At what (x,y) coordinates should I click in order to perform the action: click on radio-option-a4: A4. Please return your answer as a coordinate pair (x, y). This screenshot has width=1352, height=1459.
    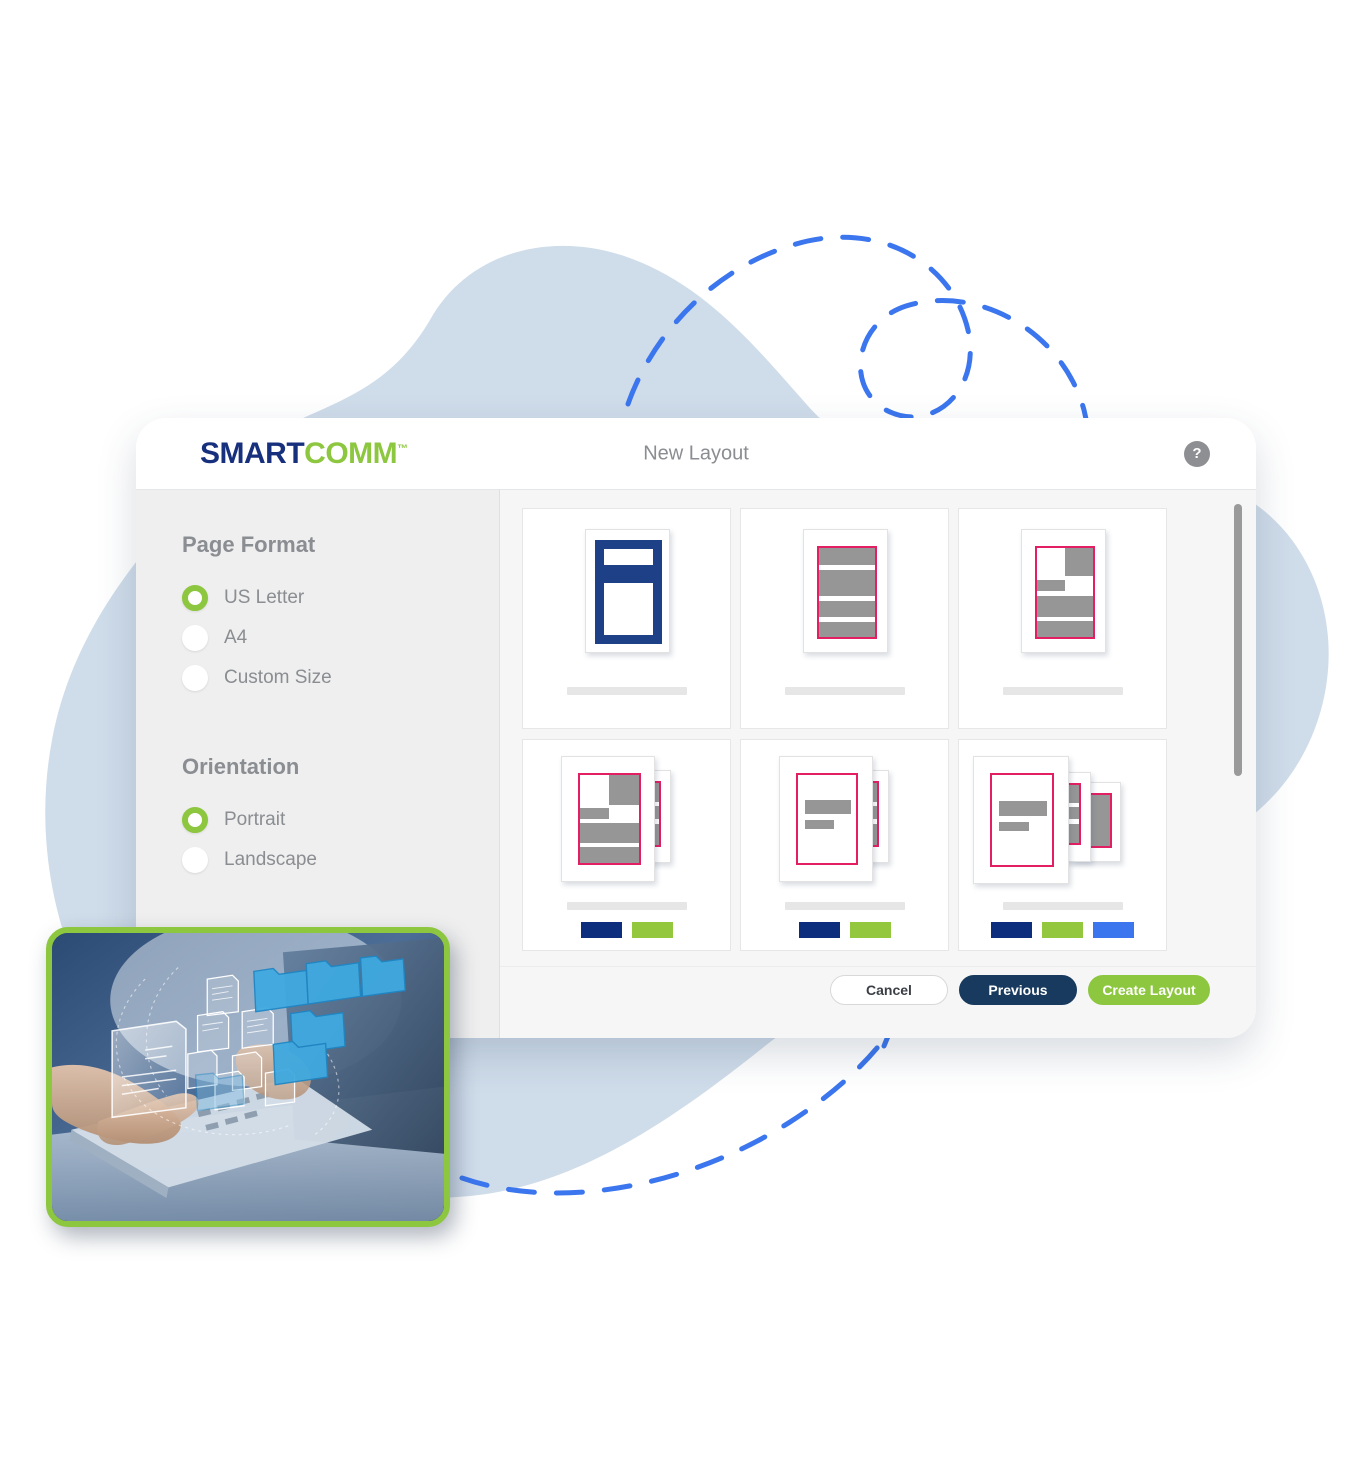
    Looking at the image, I should click on (340, 638).